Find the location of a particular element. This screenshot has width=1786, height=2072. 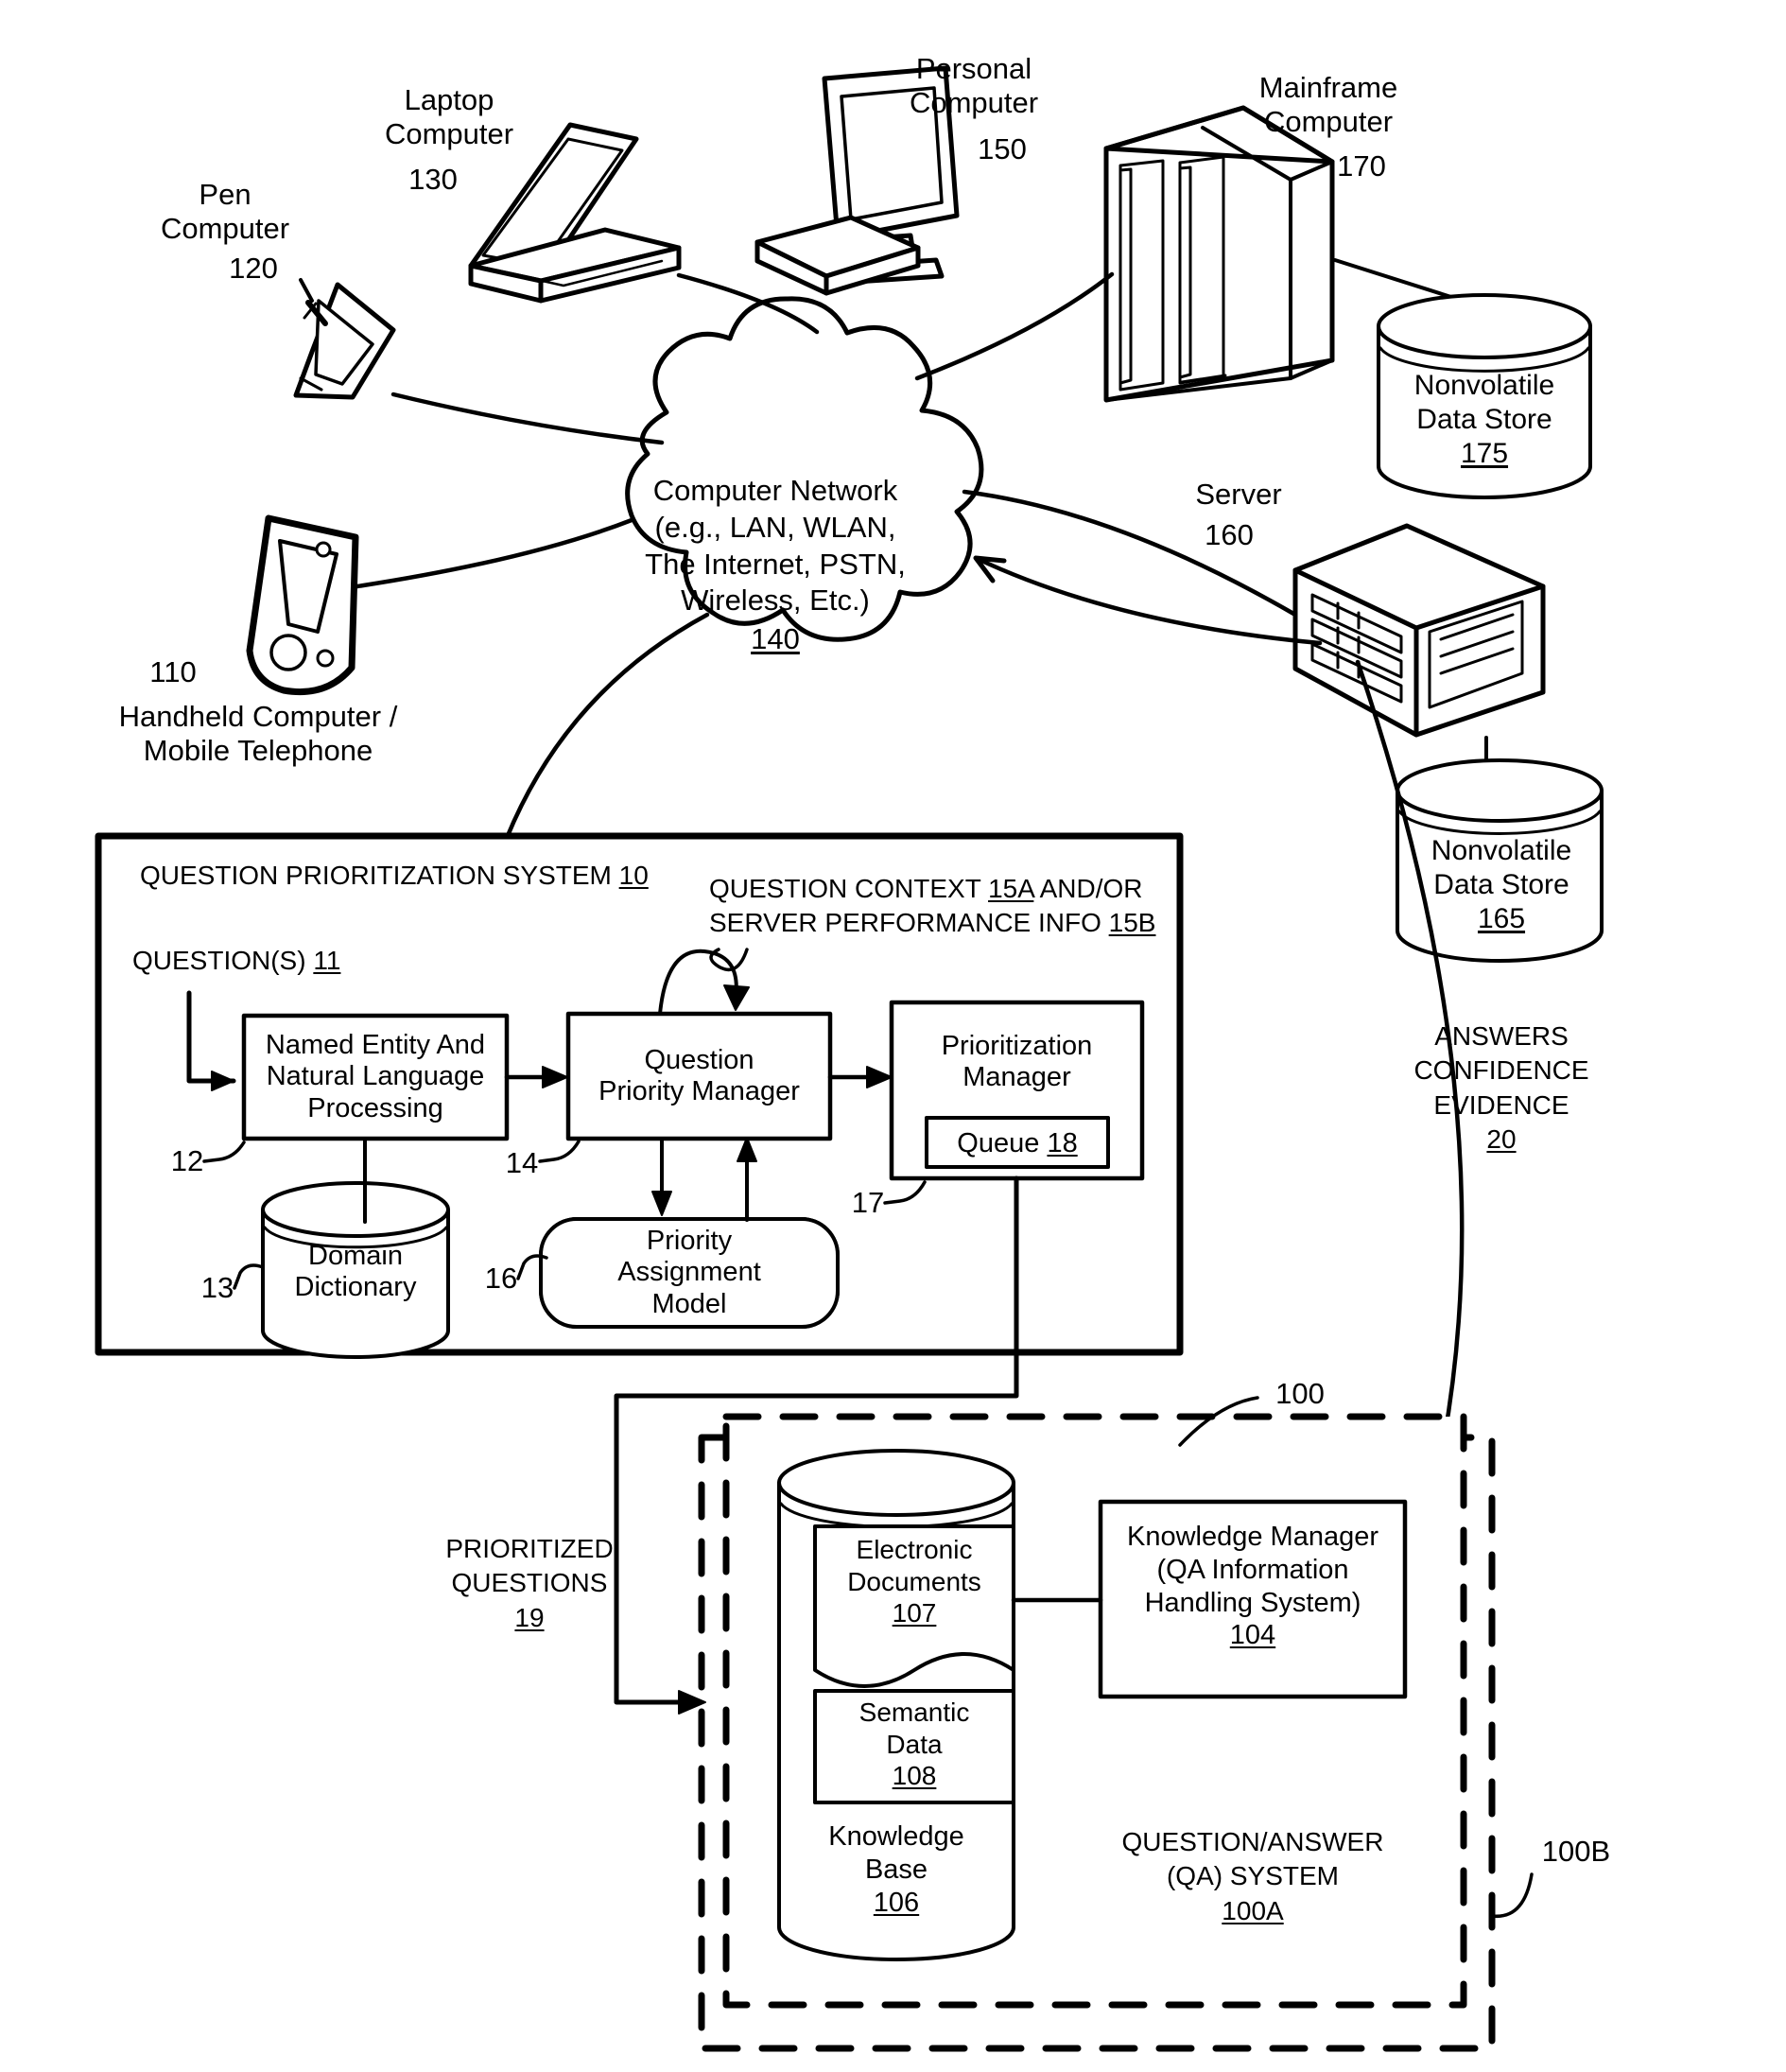

laptop-computer-ref: 130 is located at coordinates (433, 179).